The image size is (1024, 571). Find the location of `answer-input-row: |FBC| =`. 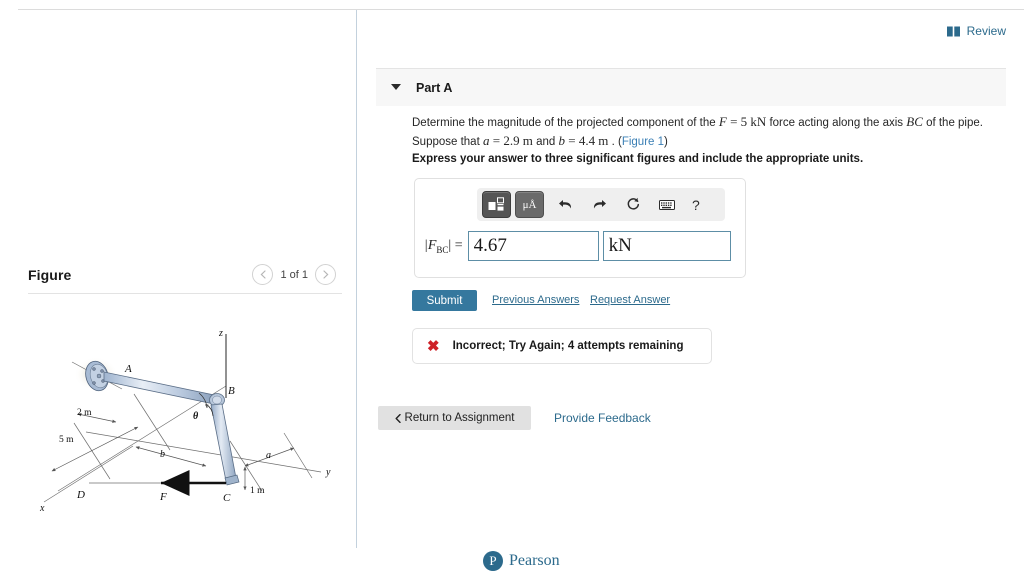

answer-input-row: |FBC| = is located at coordinates (577, 246).